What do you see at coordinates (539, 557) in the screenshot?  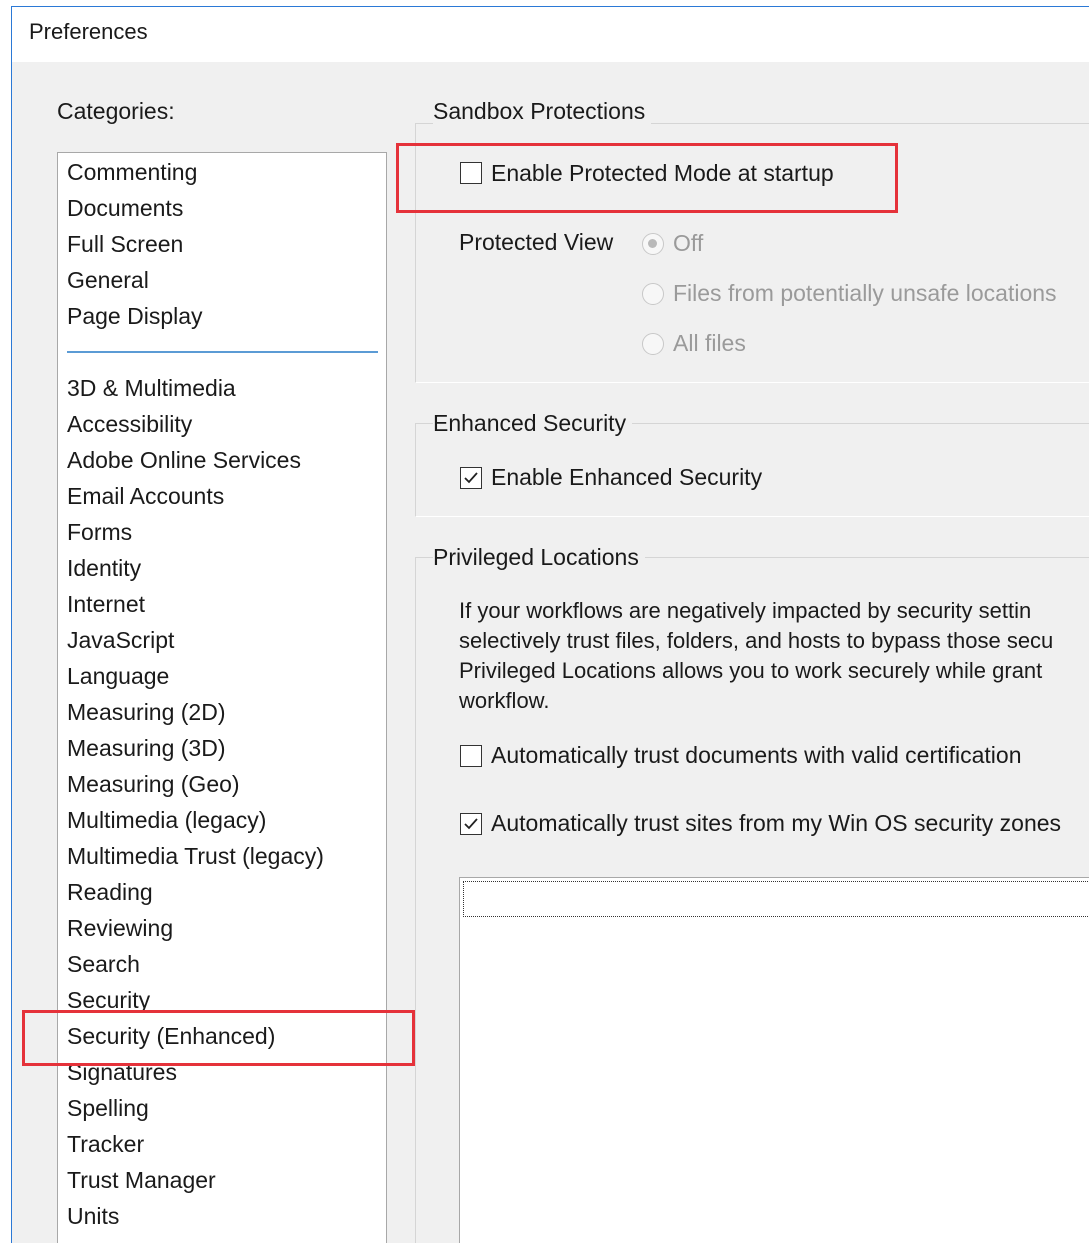 I see `privileged-group-title: Privileged Locations` at bounding box center [539, 557].